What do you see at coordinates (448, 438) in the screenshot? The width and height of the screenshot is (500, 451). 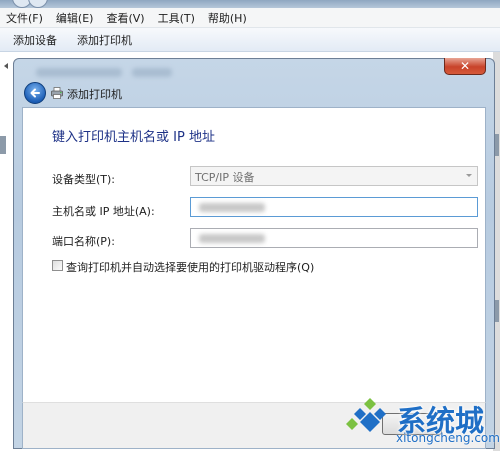 I see `watermark-url: xitongcheng.com` at bounding box center [448, 438].